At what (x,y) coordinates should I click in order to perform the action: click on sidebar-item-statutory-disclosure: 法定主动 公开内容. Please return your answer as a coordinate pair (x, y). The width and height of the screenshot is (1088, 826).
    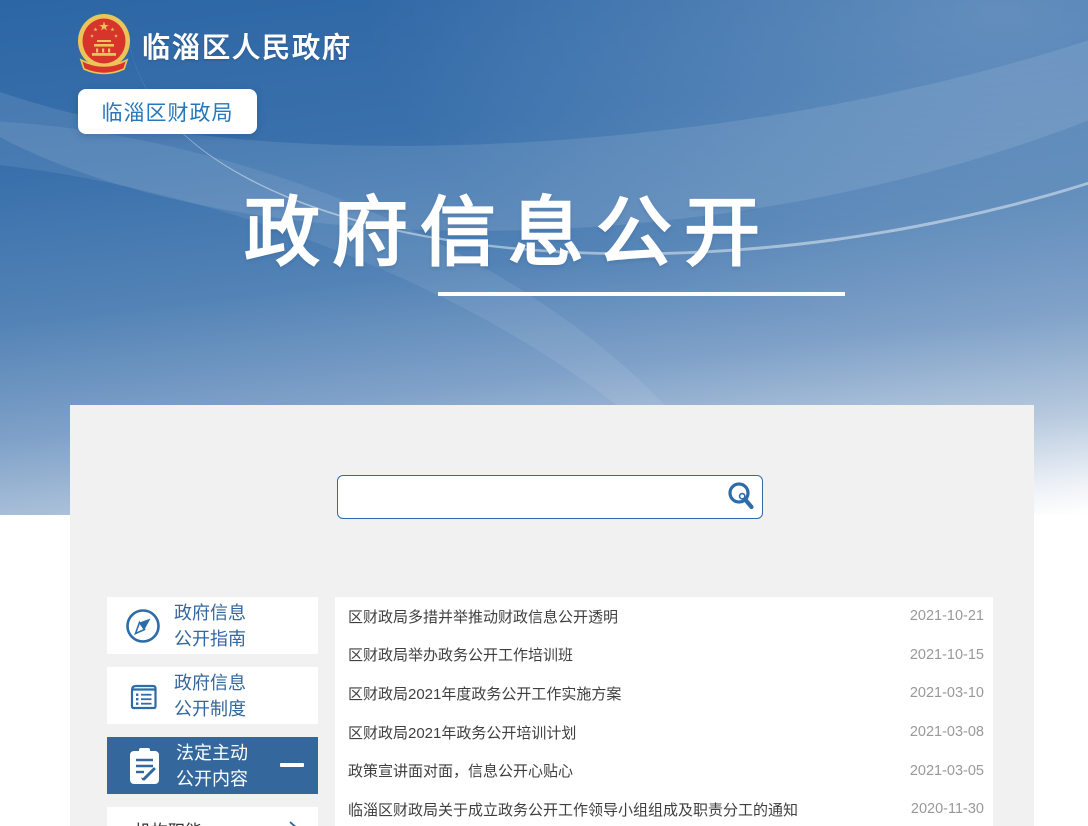
    Looking at the image, I should click on (212, 765).